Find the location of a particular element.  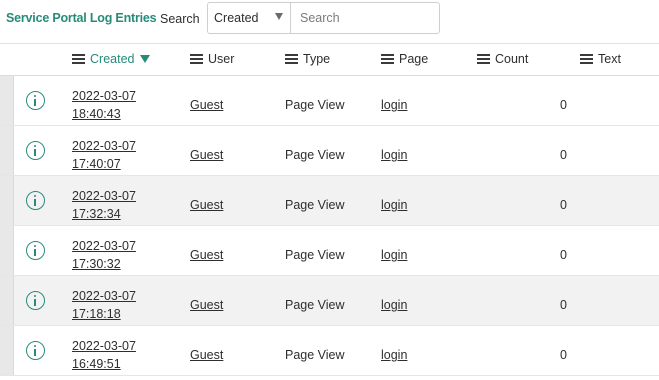

created-time: 17:18:18 is located at coordinates (96, 314).